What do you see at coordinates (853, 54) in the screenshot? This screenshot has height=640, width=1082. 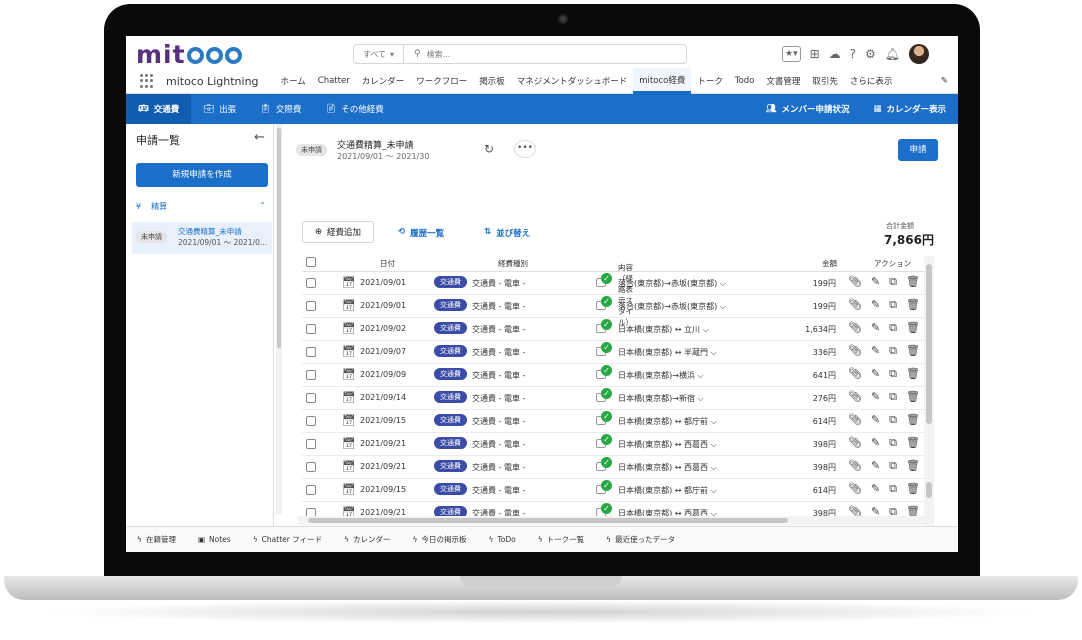 I see `help-icon: ?` at bounding box center [853, 54].